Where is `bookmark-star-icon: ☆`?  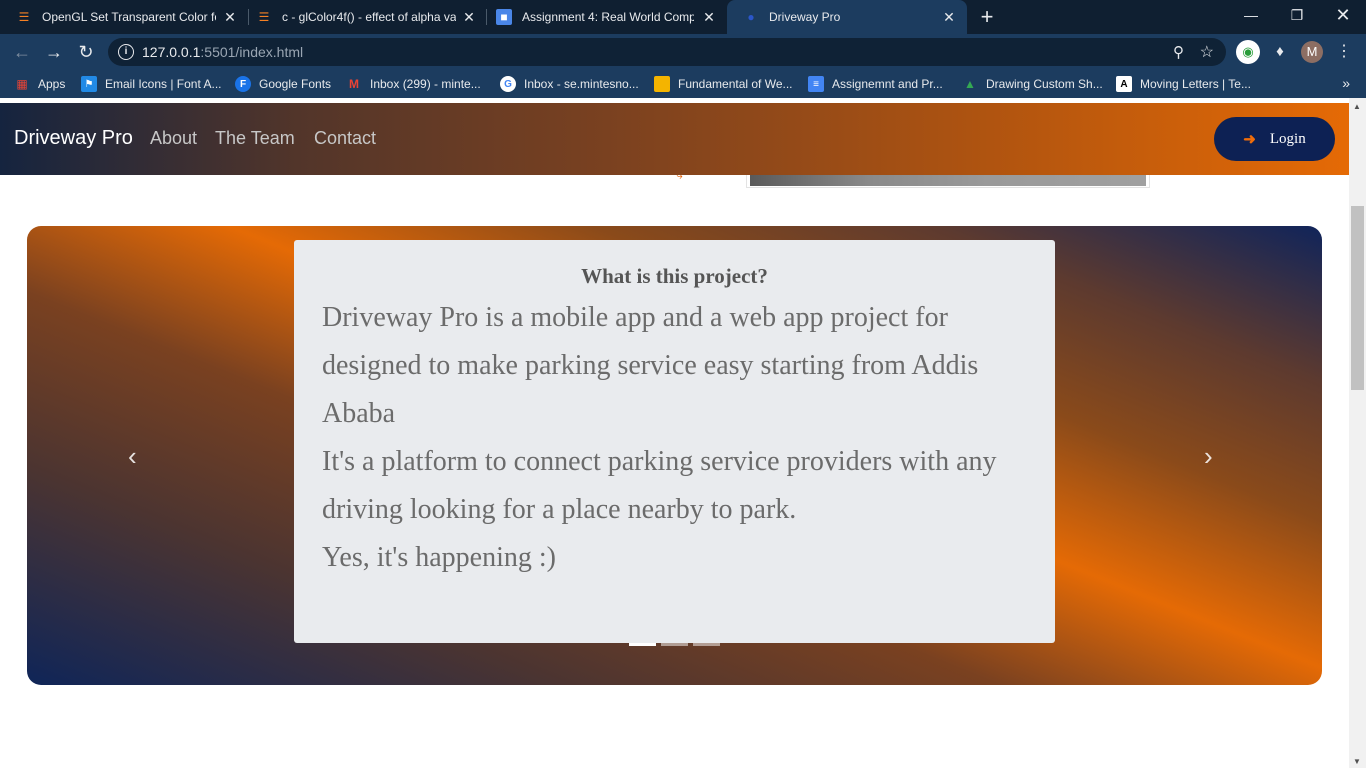 bookmark-star-icon: ☆ is located at coordinates (1207, 52).